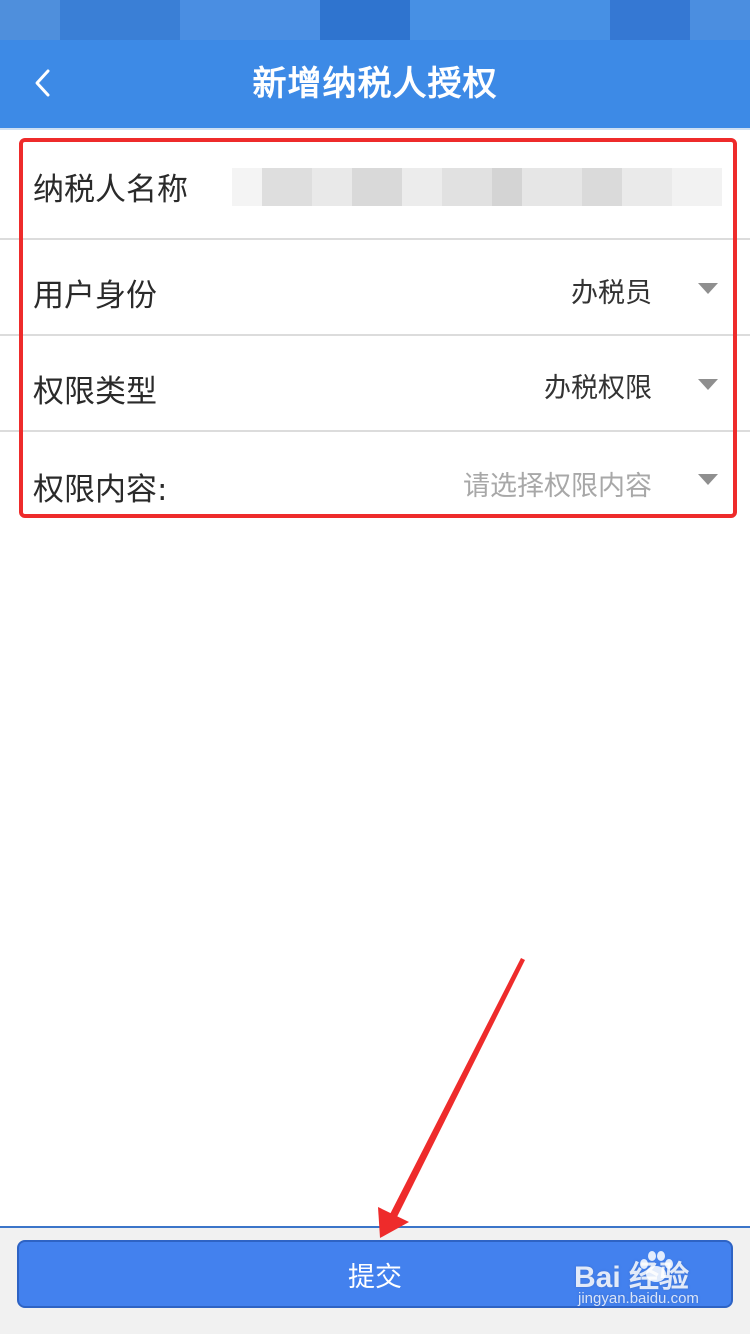 Image resolution: width=750 pixels, height=1334 pixels. I want to click on app-header: 新增纳税人授权, so click(375, 84).